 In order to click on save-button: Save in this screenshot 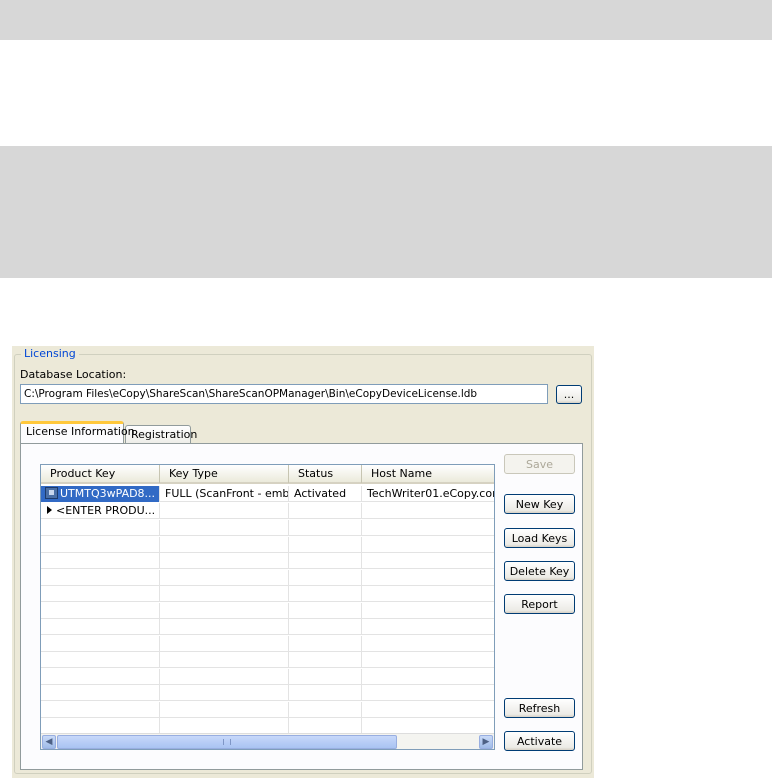, I will do `click(539, 464)`.